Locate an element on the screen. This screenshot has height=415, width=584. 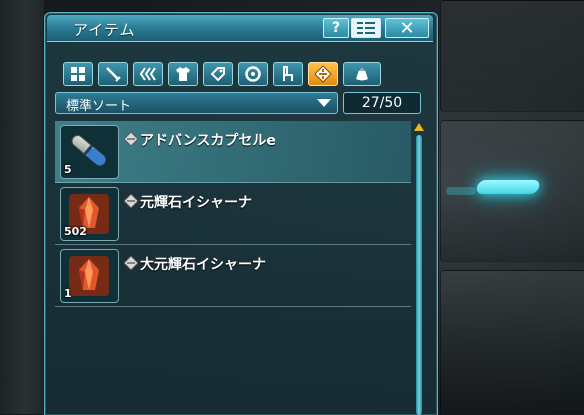
item-quantity: 1 is located at coordinates (68, 293).